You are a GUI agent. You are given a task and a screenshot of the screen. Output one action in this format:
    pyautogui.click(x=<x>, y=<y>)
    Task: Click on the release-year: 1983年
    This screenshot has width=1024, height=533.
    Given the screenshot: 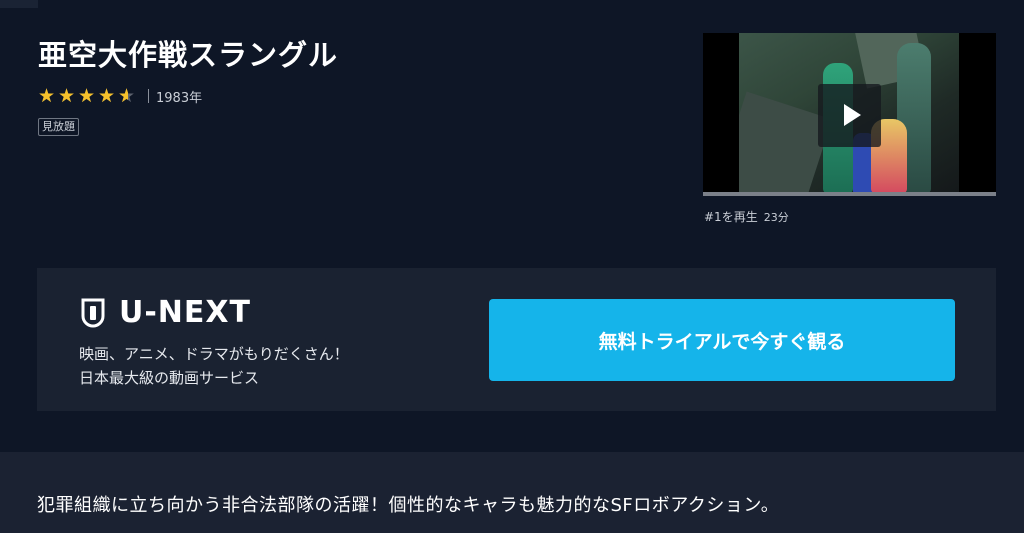 What is the action you would take?
    pyautogui.click(x=179, y=98)
    